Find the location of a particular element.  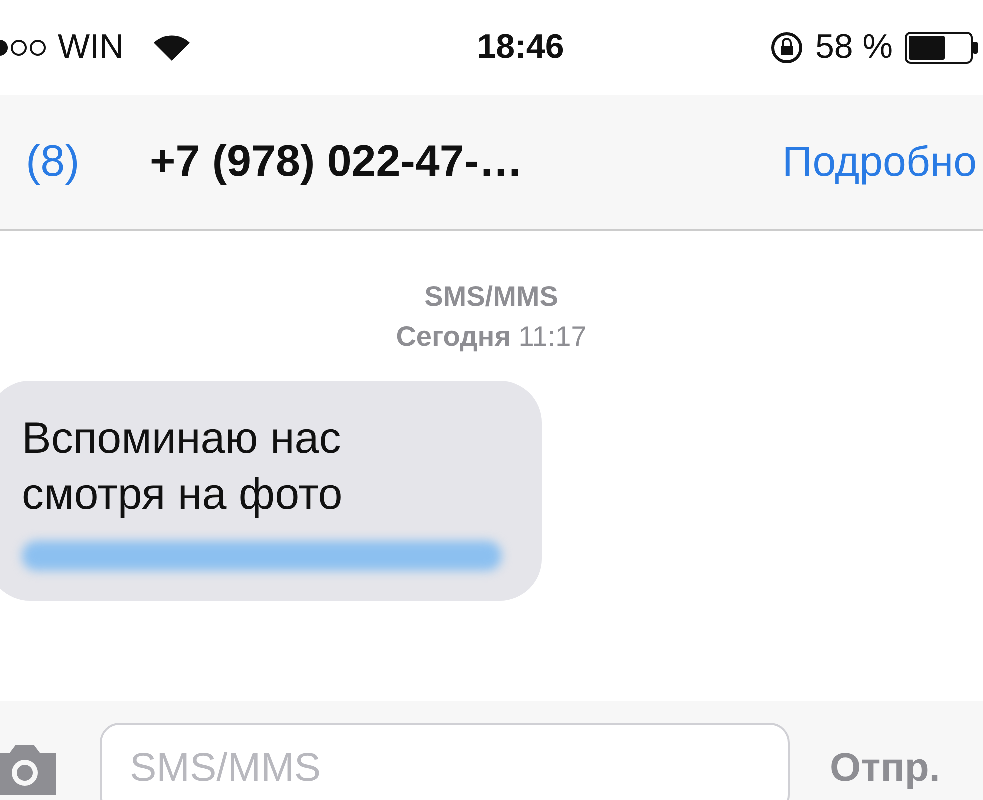

message-input: SMS/MMS is located at coordinates (445, 761).